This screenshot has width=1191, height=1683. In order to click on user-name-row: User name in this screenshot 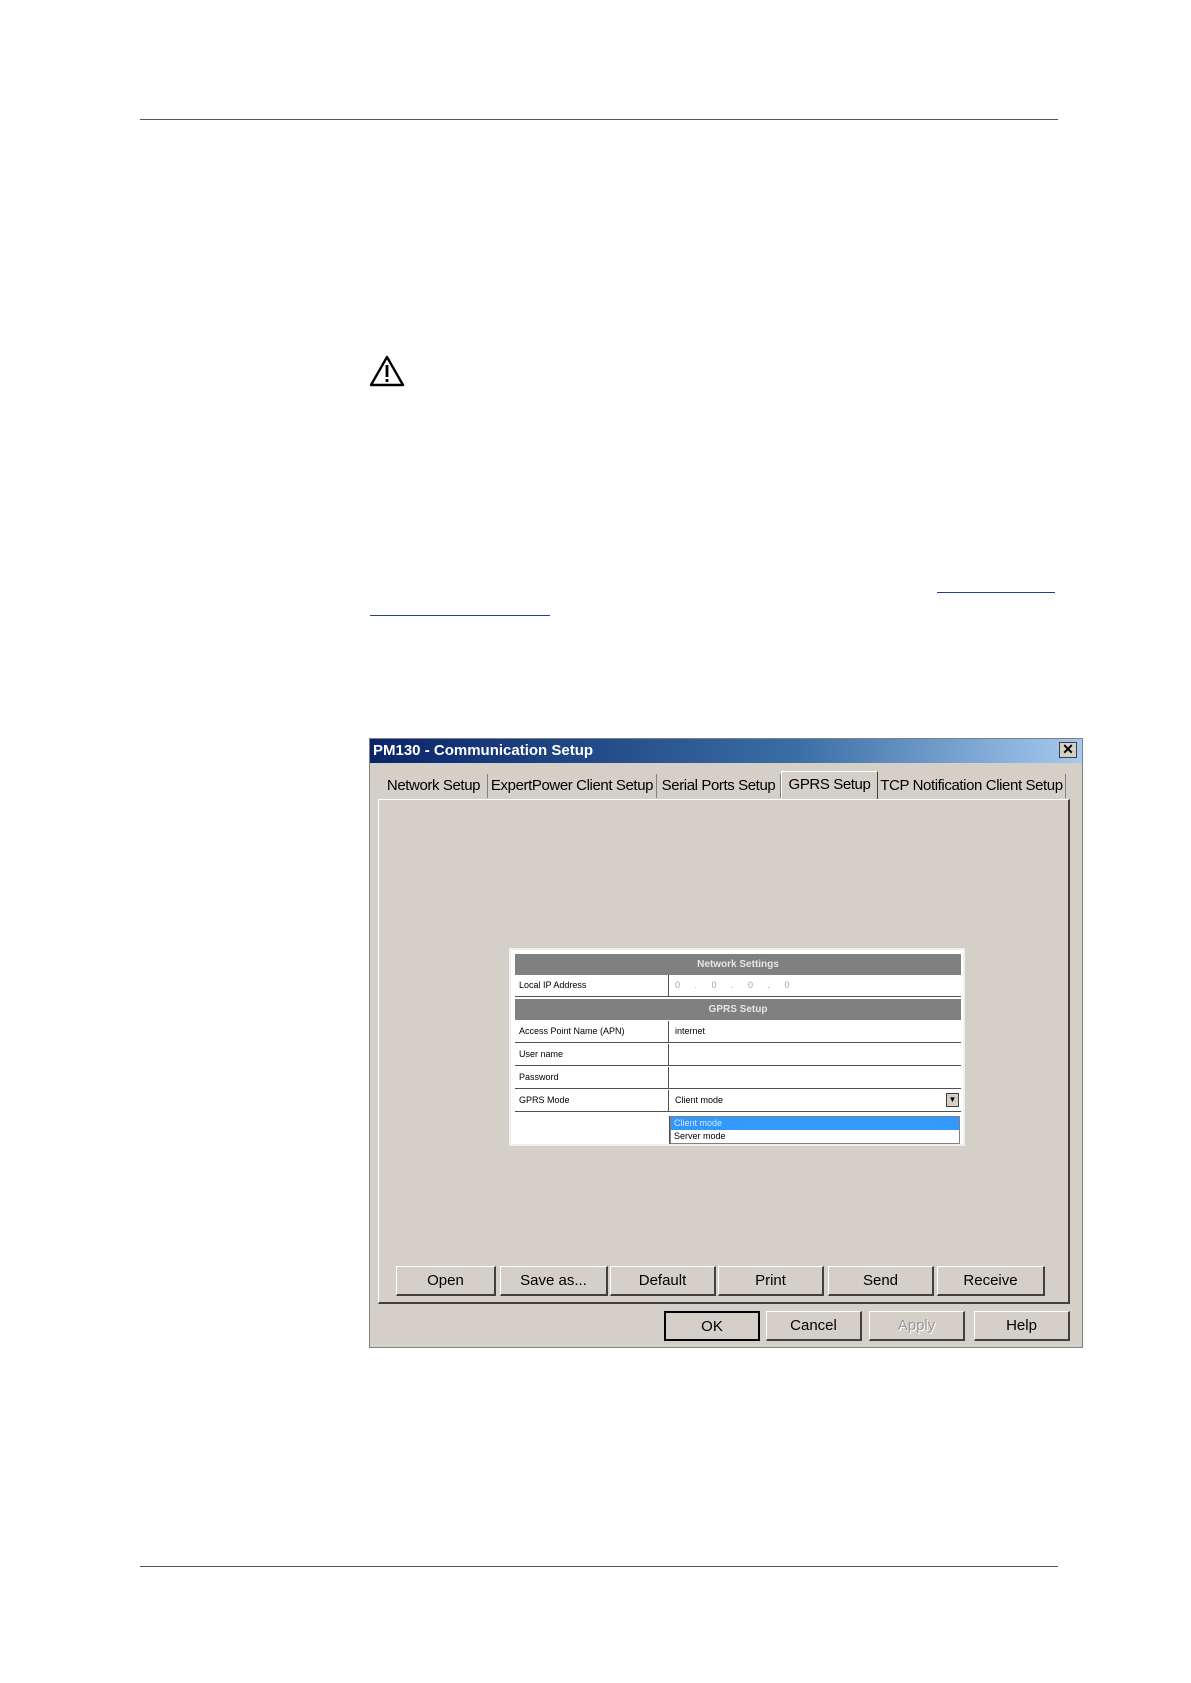, I will do `click(738, 1055)`.